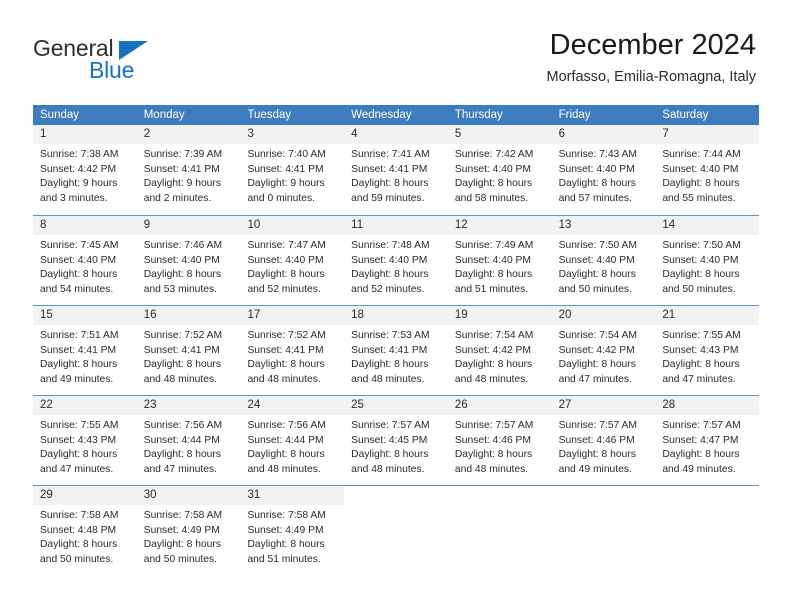 The image size is (792, 612). What do you see at coordinates (396, 225) in the screenshot?
I see `day-number-band: 11` at bounding box center [396, 225].